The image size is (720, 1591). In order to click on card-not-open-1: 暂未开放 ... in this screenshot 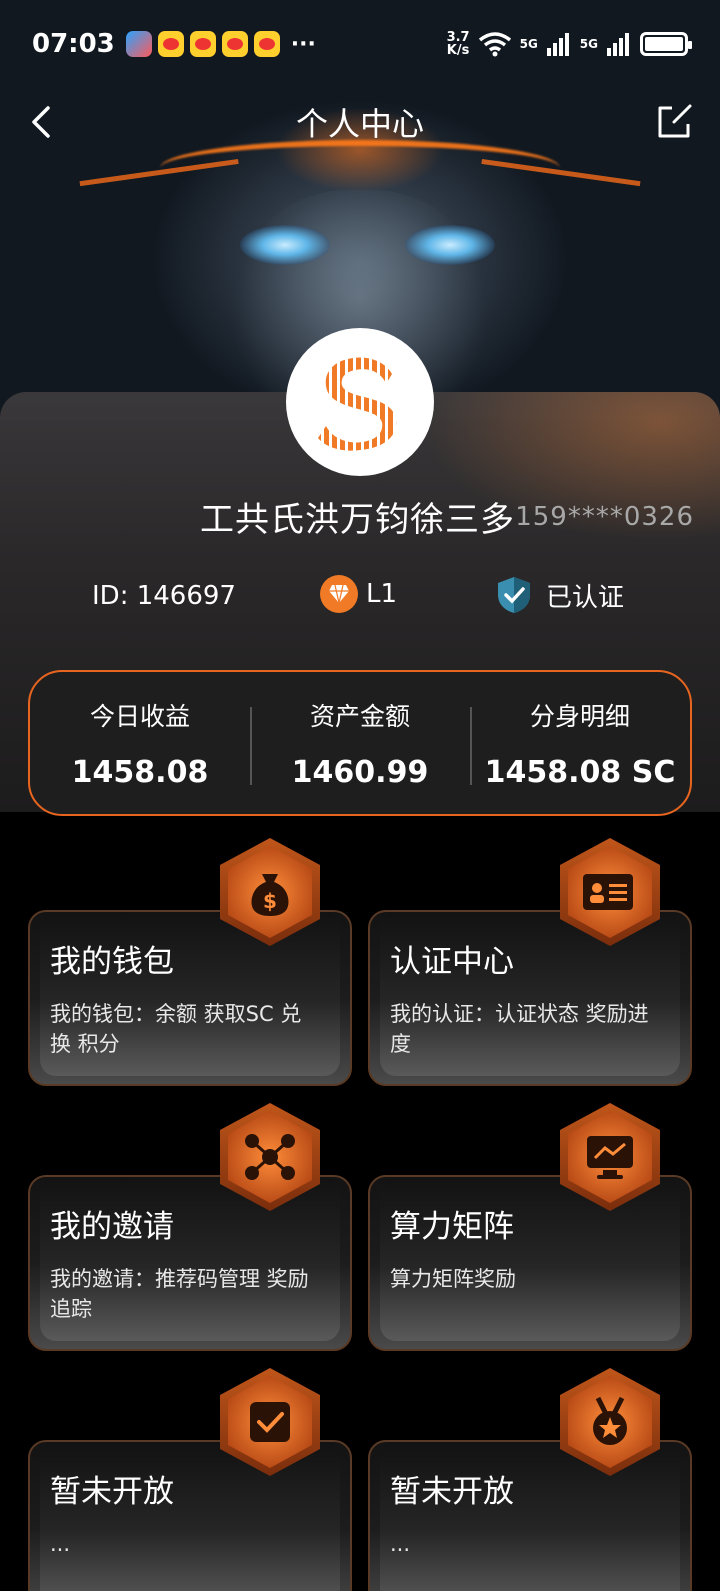, I will do `click(190, 1479)`.